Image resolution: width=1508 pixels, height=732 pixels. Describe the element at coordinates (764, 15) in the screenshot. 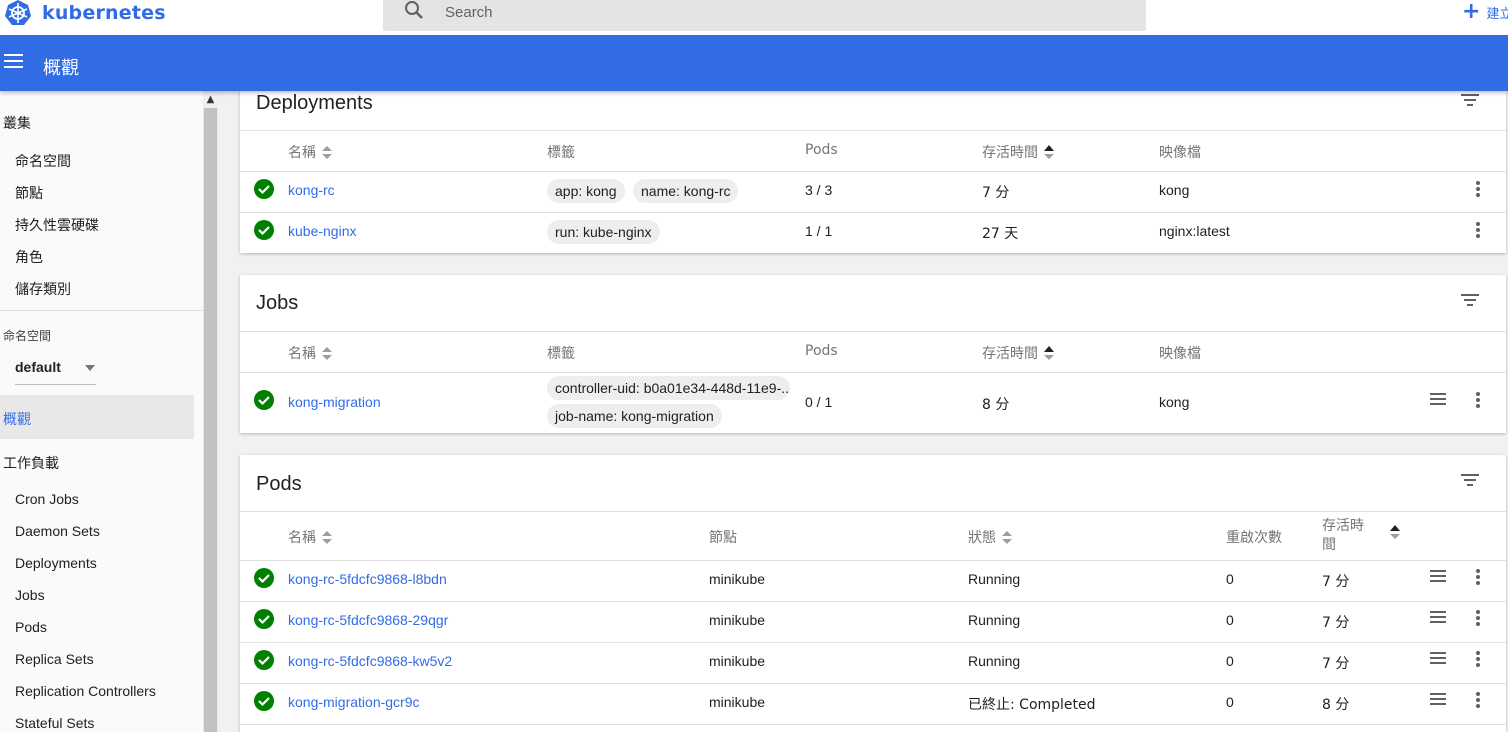

I see `search-input: Search` at that location.